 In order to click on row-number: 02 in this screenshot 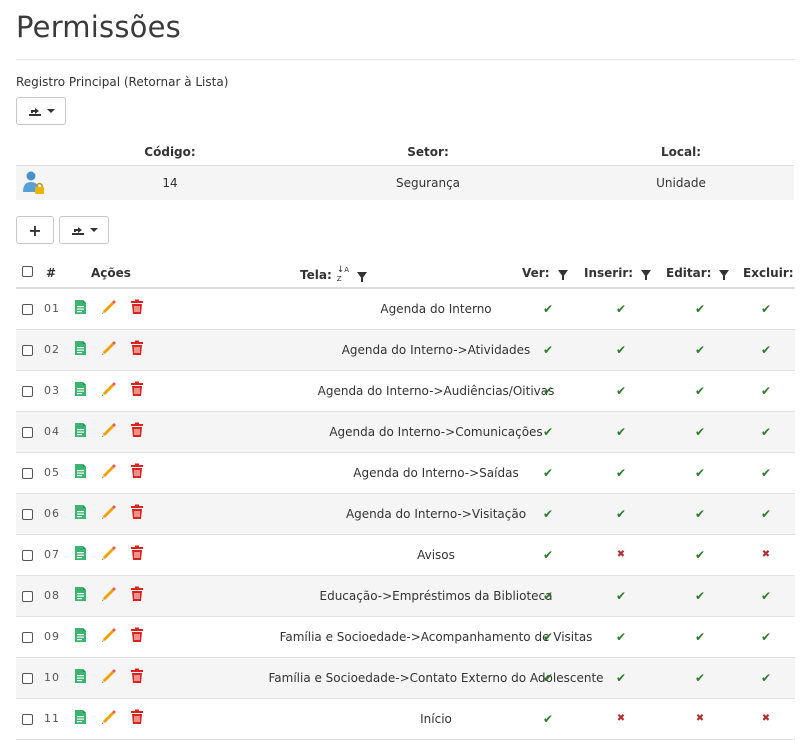, I will do `click(52, 349)`.